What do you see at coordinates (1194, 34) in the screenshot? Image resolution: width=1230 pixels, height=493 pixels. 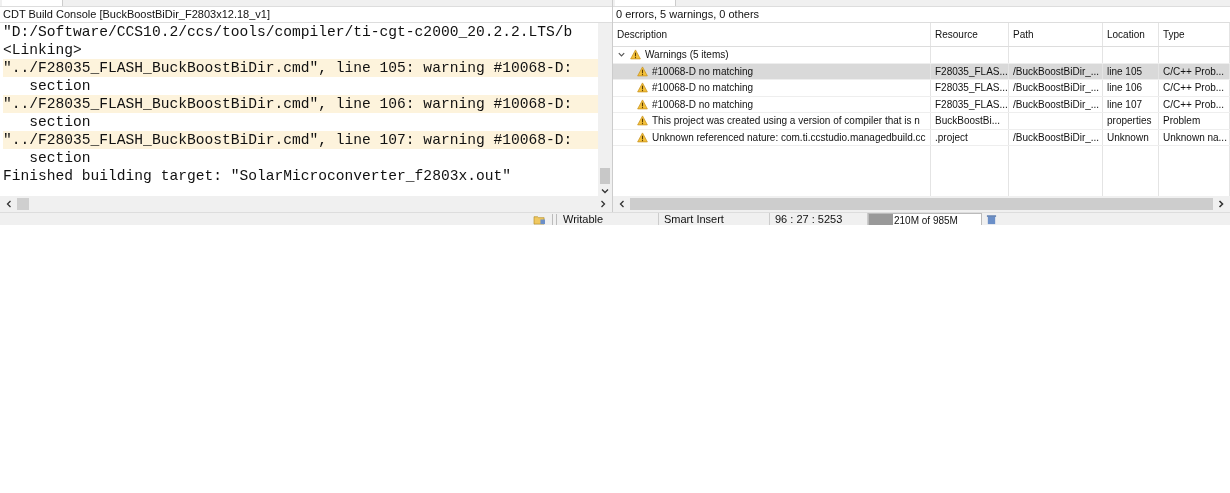 I see `column-header: Type` at bounding box center [1194, 34].